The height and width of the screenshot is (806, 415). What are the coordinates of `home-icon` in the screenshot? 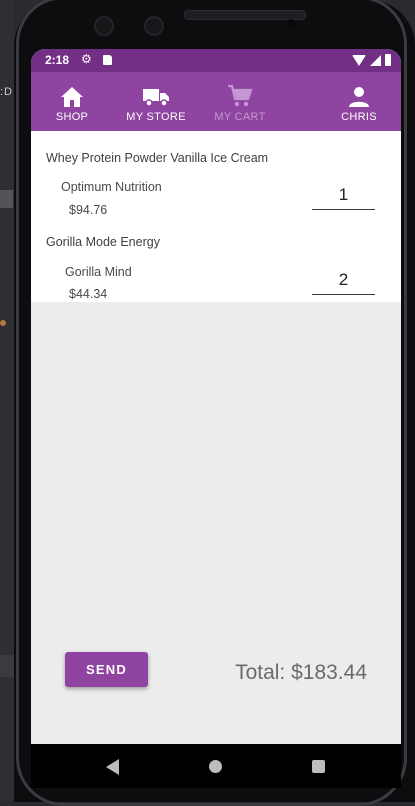 It's located at (72, 97).